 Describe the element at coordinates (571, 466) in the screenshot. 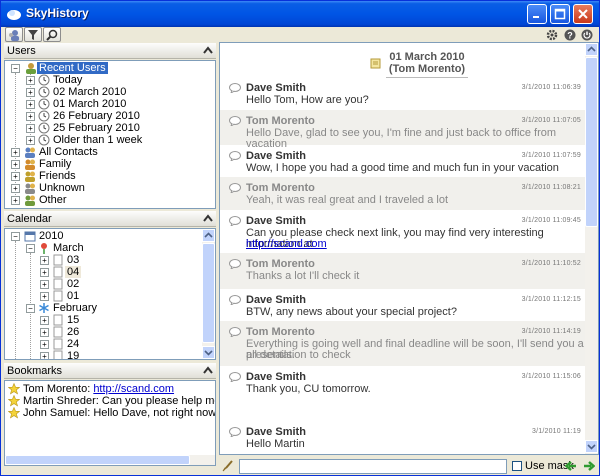

I see `previous-arrow-icon` at that location.